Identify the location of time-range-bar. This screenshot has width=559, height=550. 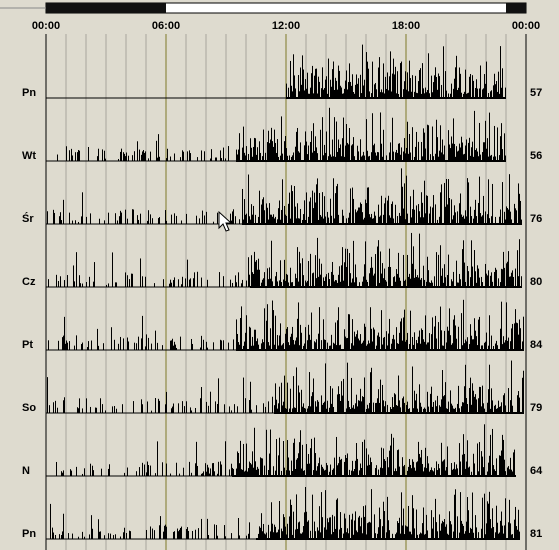
(286, 8).